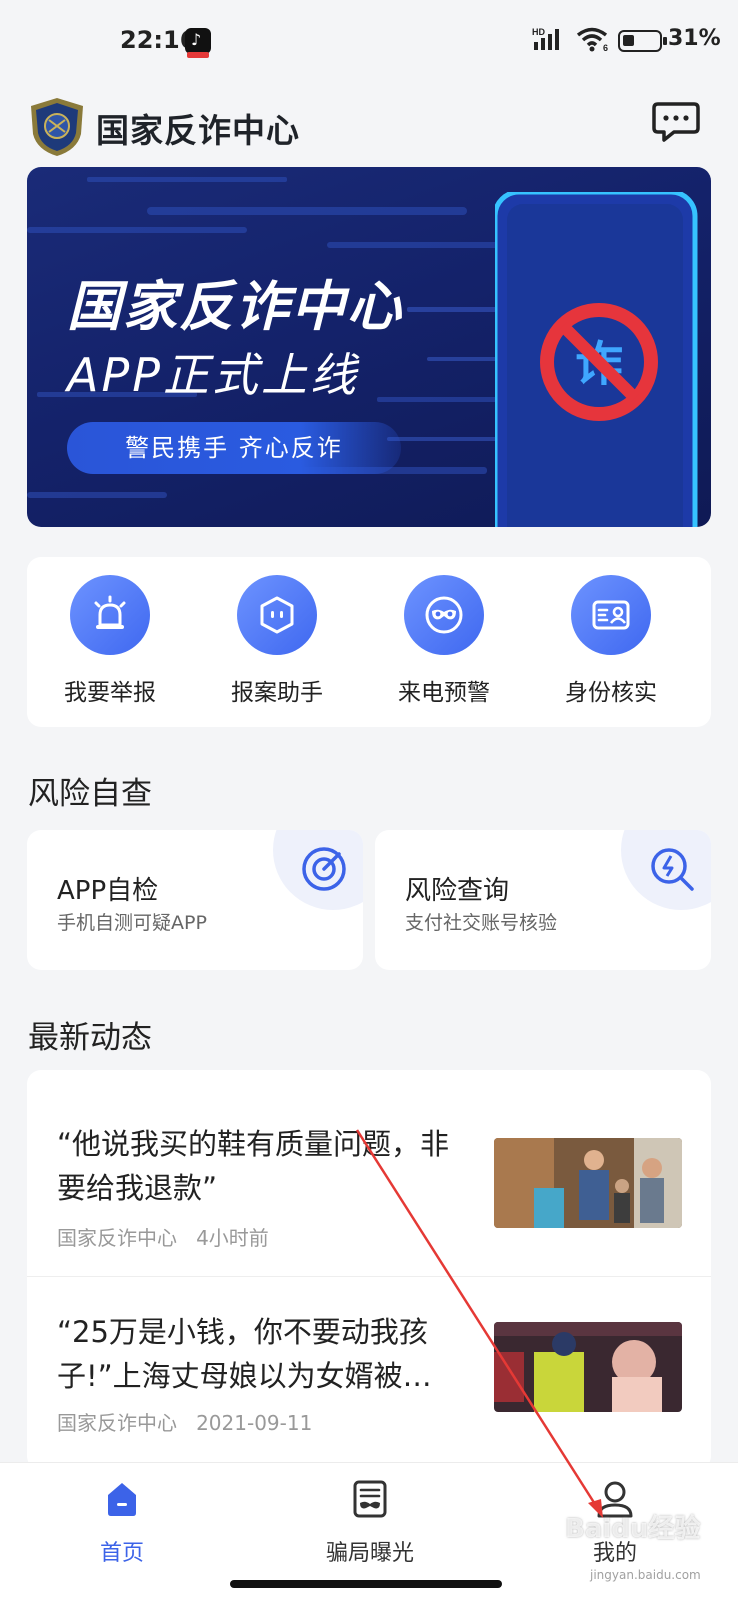 Image resolution: width=738 pixels, height=1600 pixels. I want to click on action-report: 我要举报, so click(110, 645).